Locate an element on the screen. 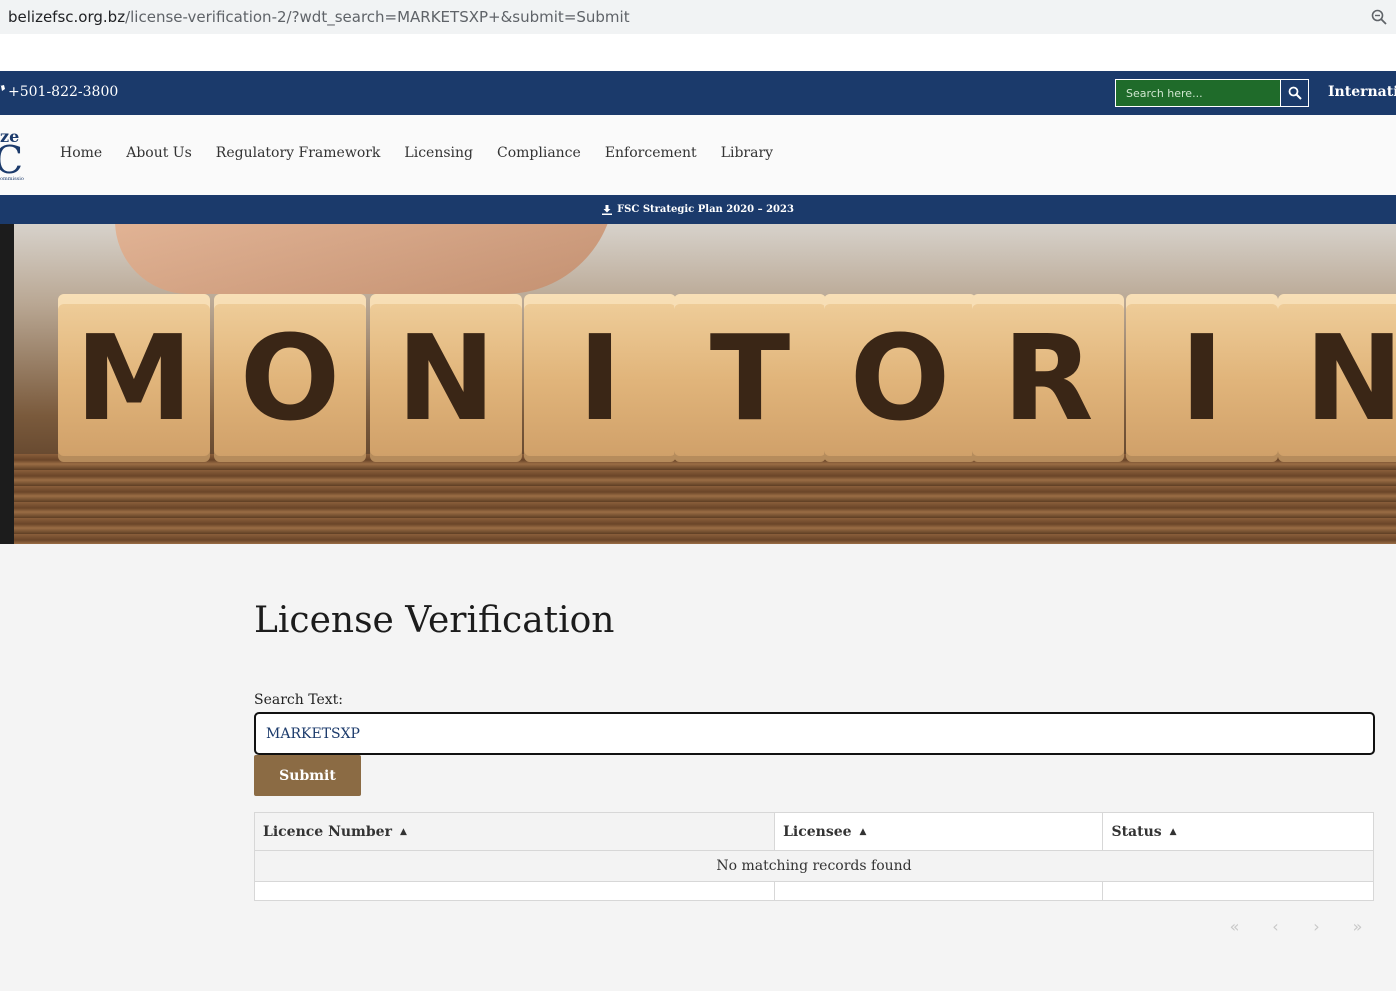 The height and width of the screenshot is (991, 1396). license-search-input is located at coordinates (814, 733).